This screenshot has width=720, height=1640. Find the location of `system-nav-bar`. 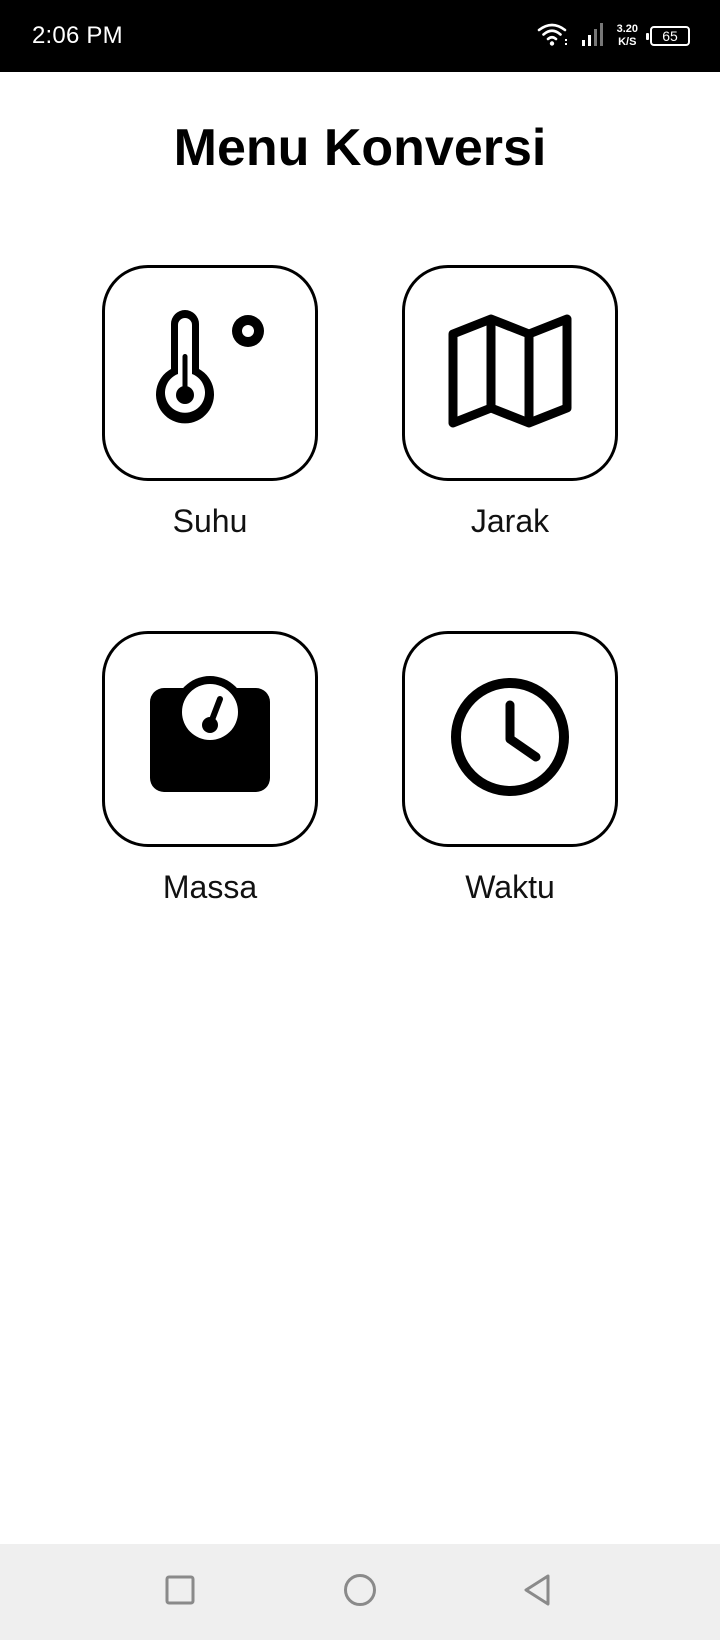

system-nav-bar is located at coordinates (360, 1592).